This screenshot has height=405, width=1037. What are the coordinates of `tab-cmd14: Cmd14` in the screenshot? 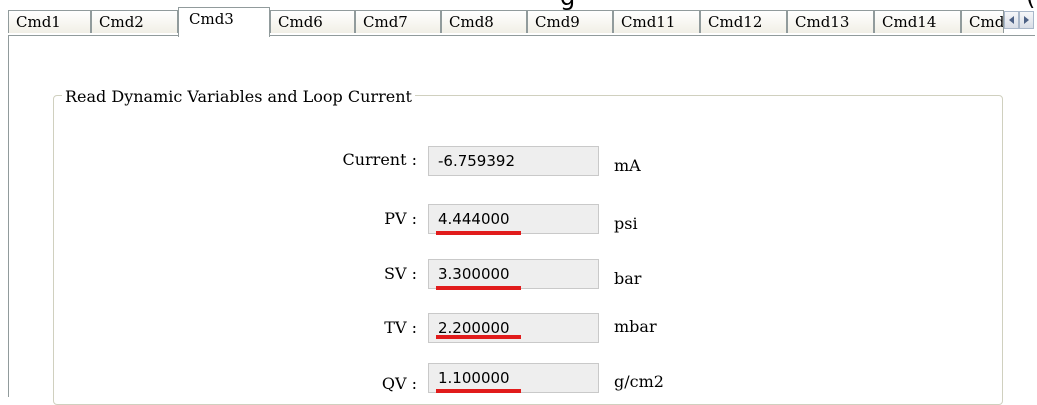 It's located at (917, 21).